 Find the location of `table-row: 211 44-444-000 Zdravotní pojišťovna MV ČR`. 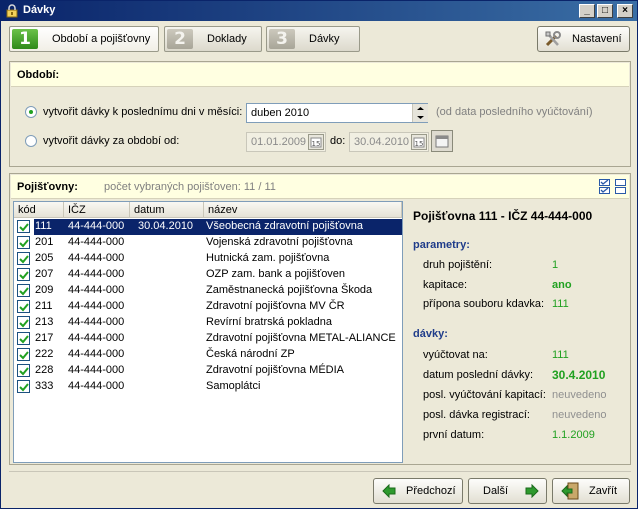

table-row: 211 44-444-000 Zdravotní pojišťovna MV ČR is located at coordinates (208, 307).